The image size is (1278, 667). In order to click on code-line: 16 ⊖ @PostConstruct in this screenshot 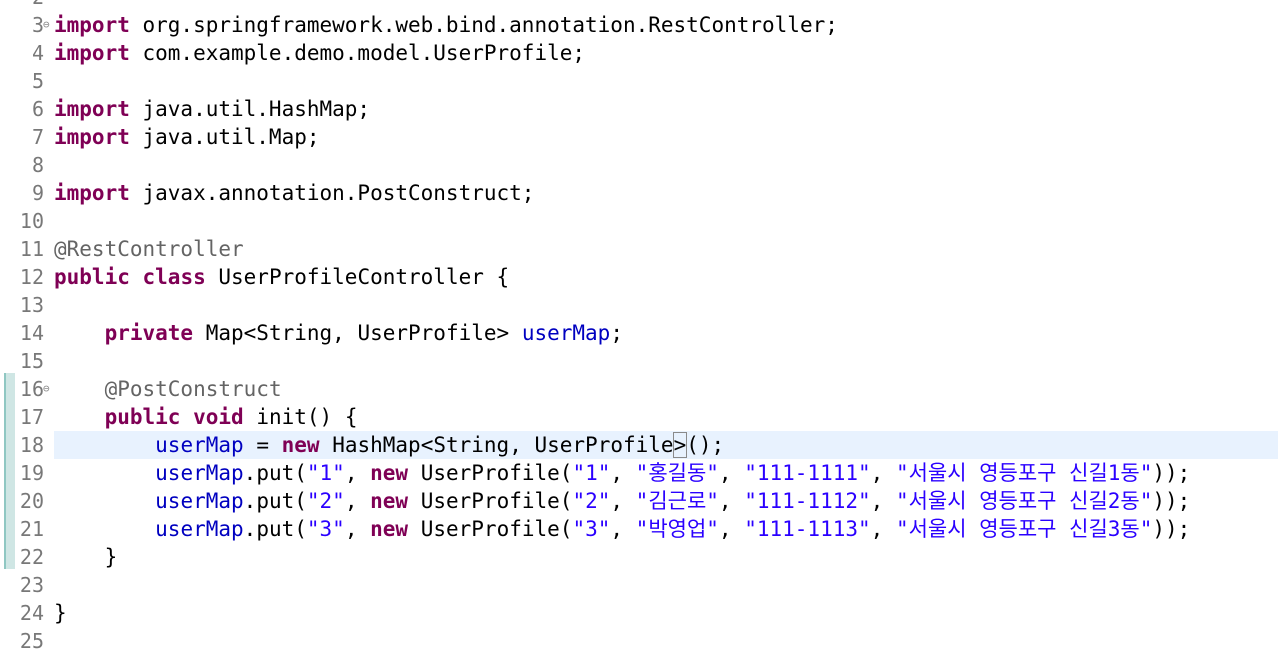, I will do `click(639, 389)`.